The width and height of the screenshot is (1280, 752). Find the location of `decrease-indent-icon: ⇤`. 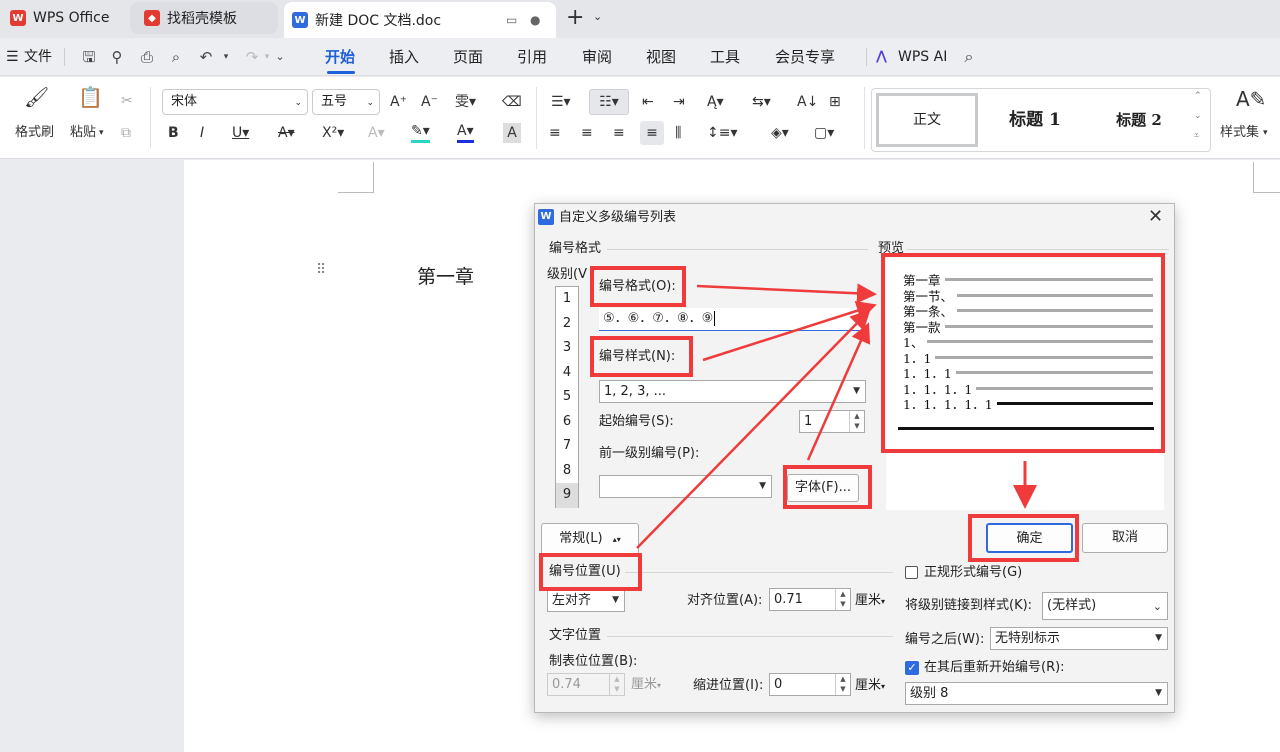

decrease-indent-icon: ⇤ is located at coordinates (648, 102).